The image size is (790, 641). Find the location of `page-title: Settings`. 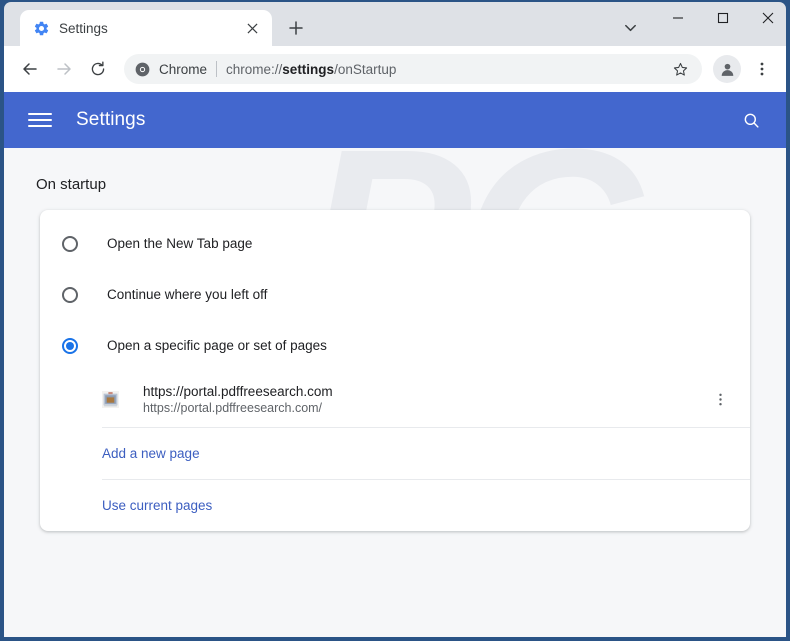

page-title: Settings is located at coordinates (111, 119).